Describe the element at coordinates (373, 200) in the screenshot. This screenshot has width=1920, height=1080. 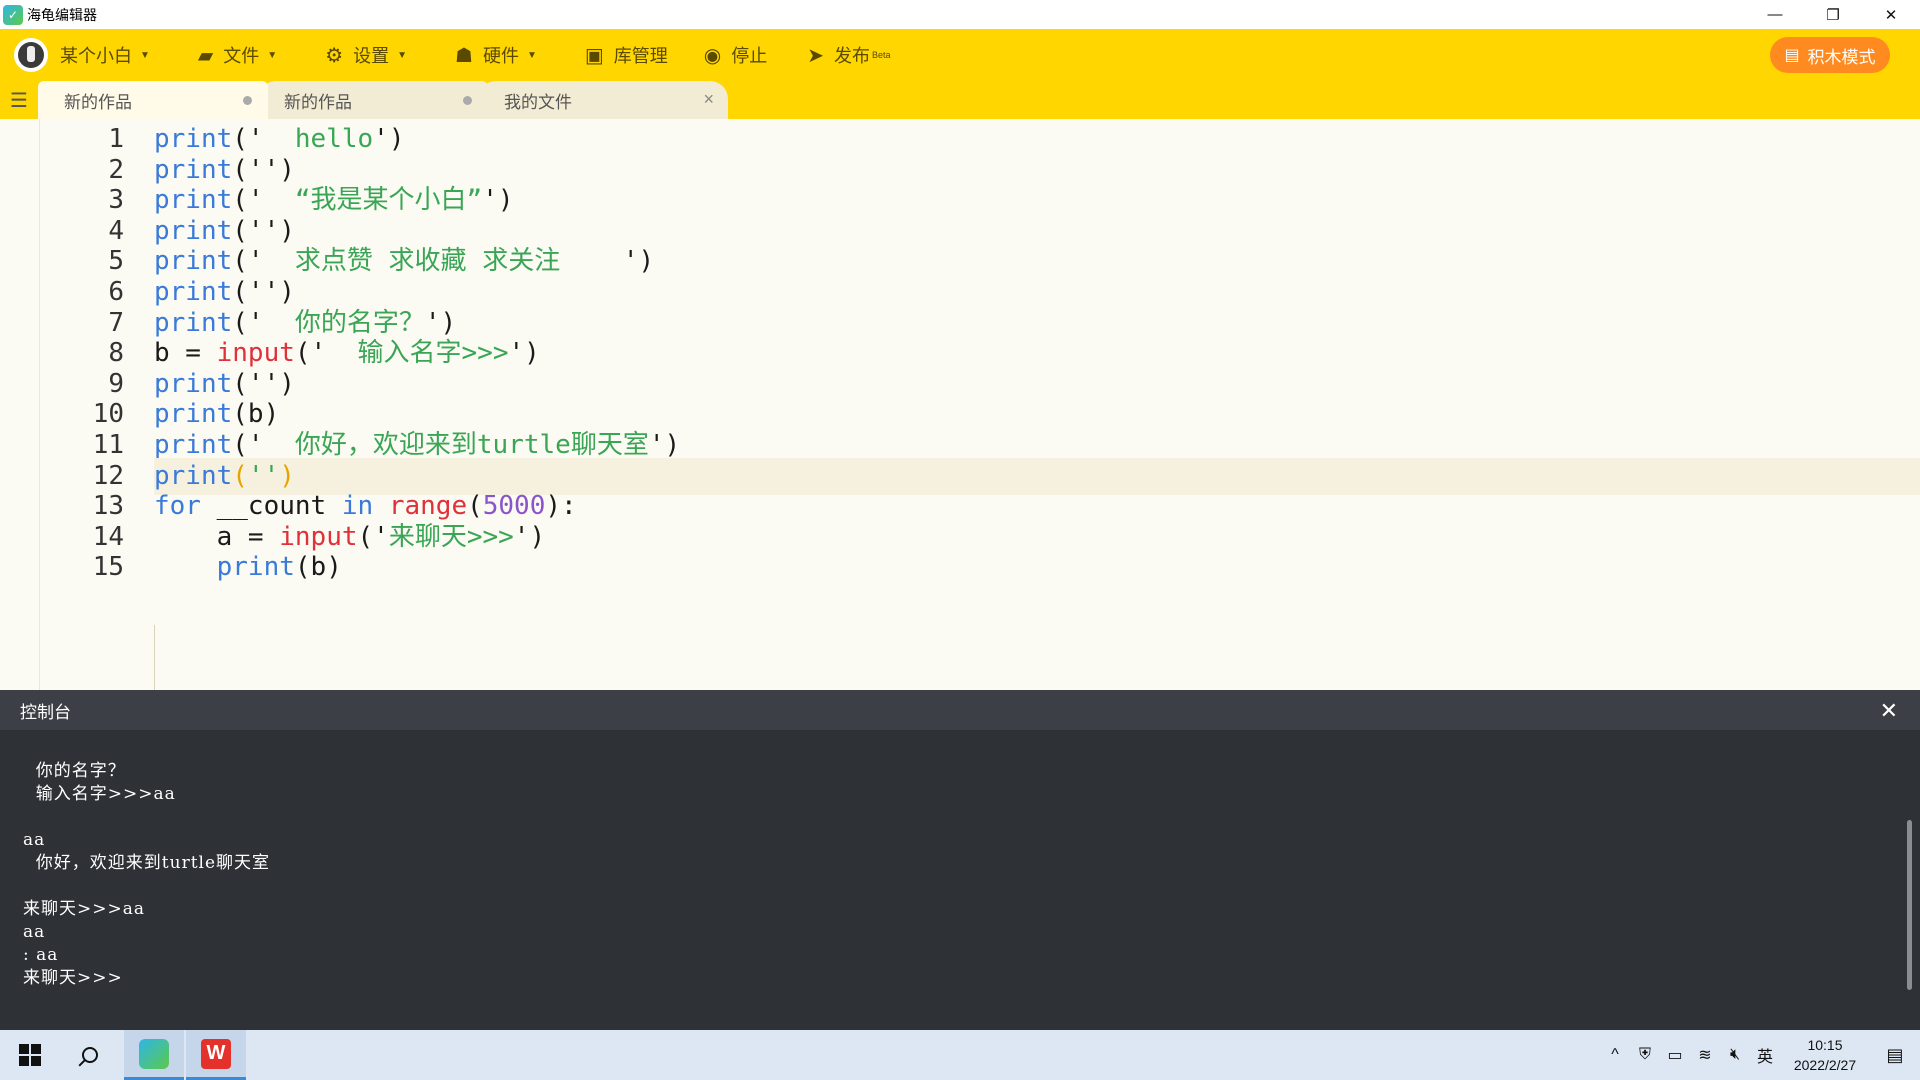
I see `code-token: “我是某个小白”` at that location.